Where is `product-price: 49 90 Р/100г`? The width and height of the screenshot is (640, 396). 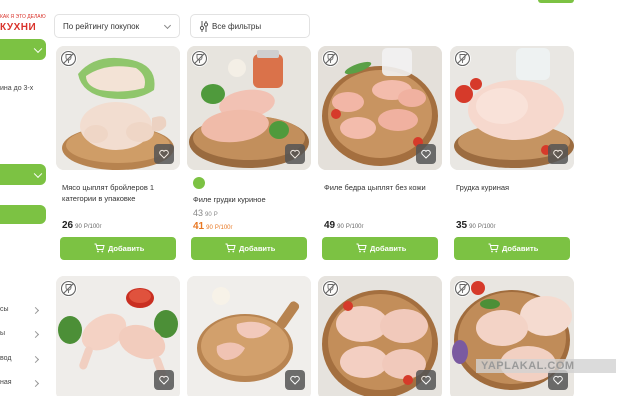 product-price: 49 90 Р/100г is located at coordinates (344, 225).